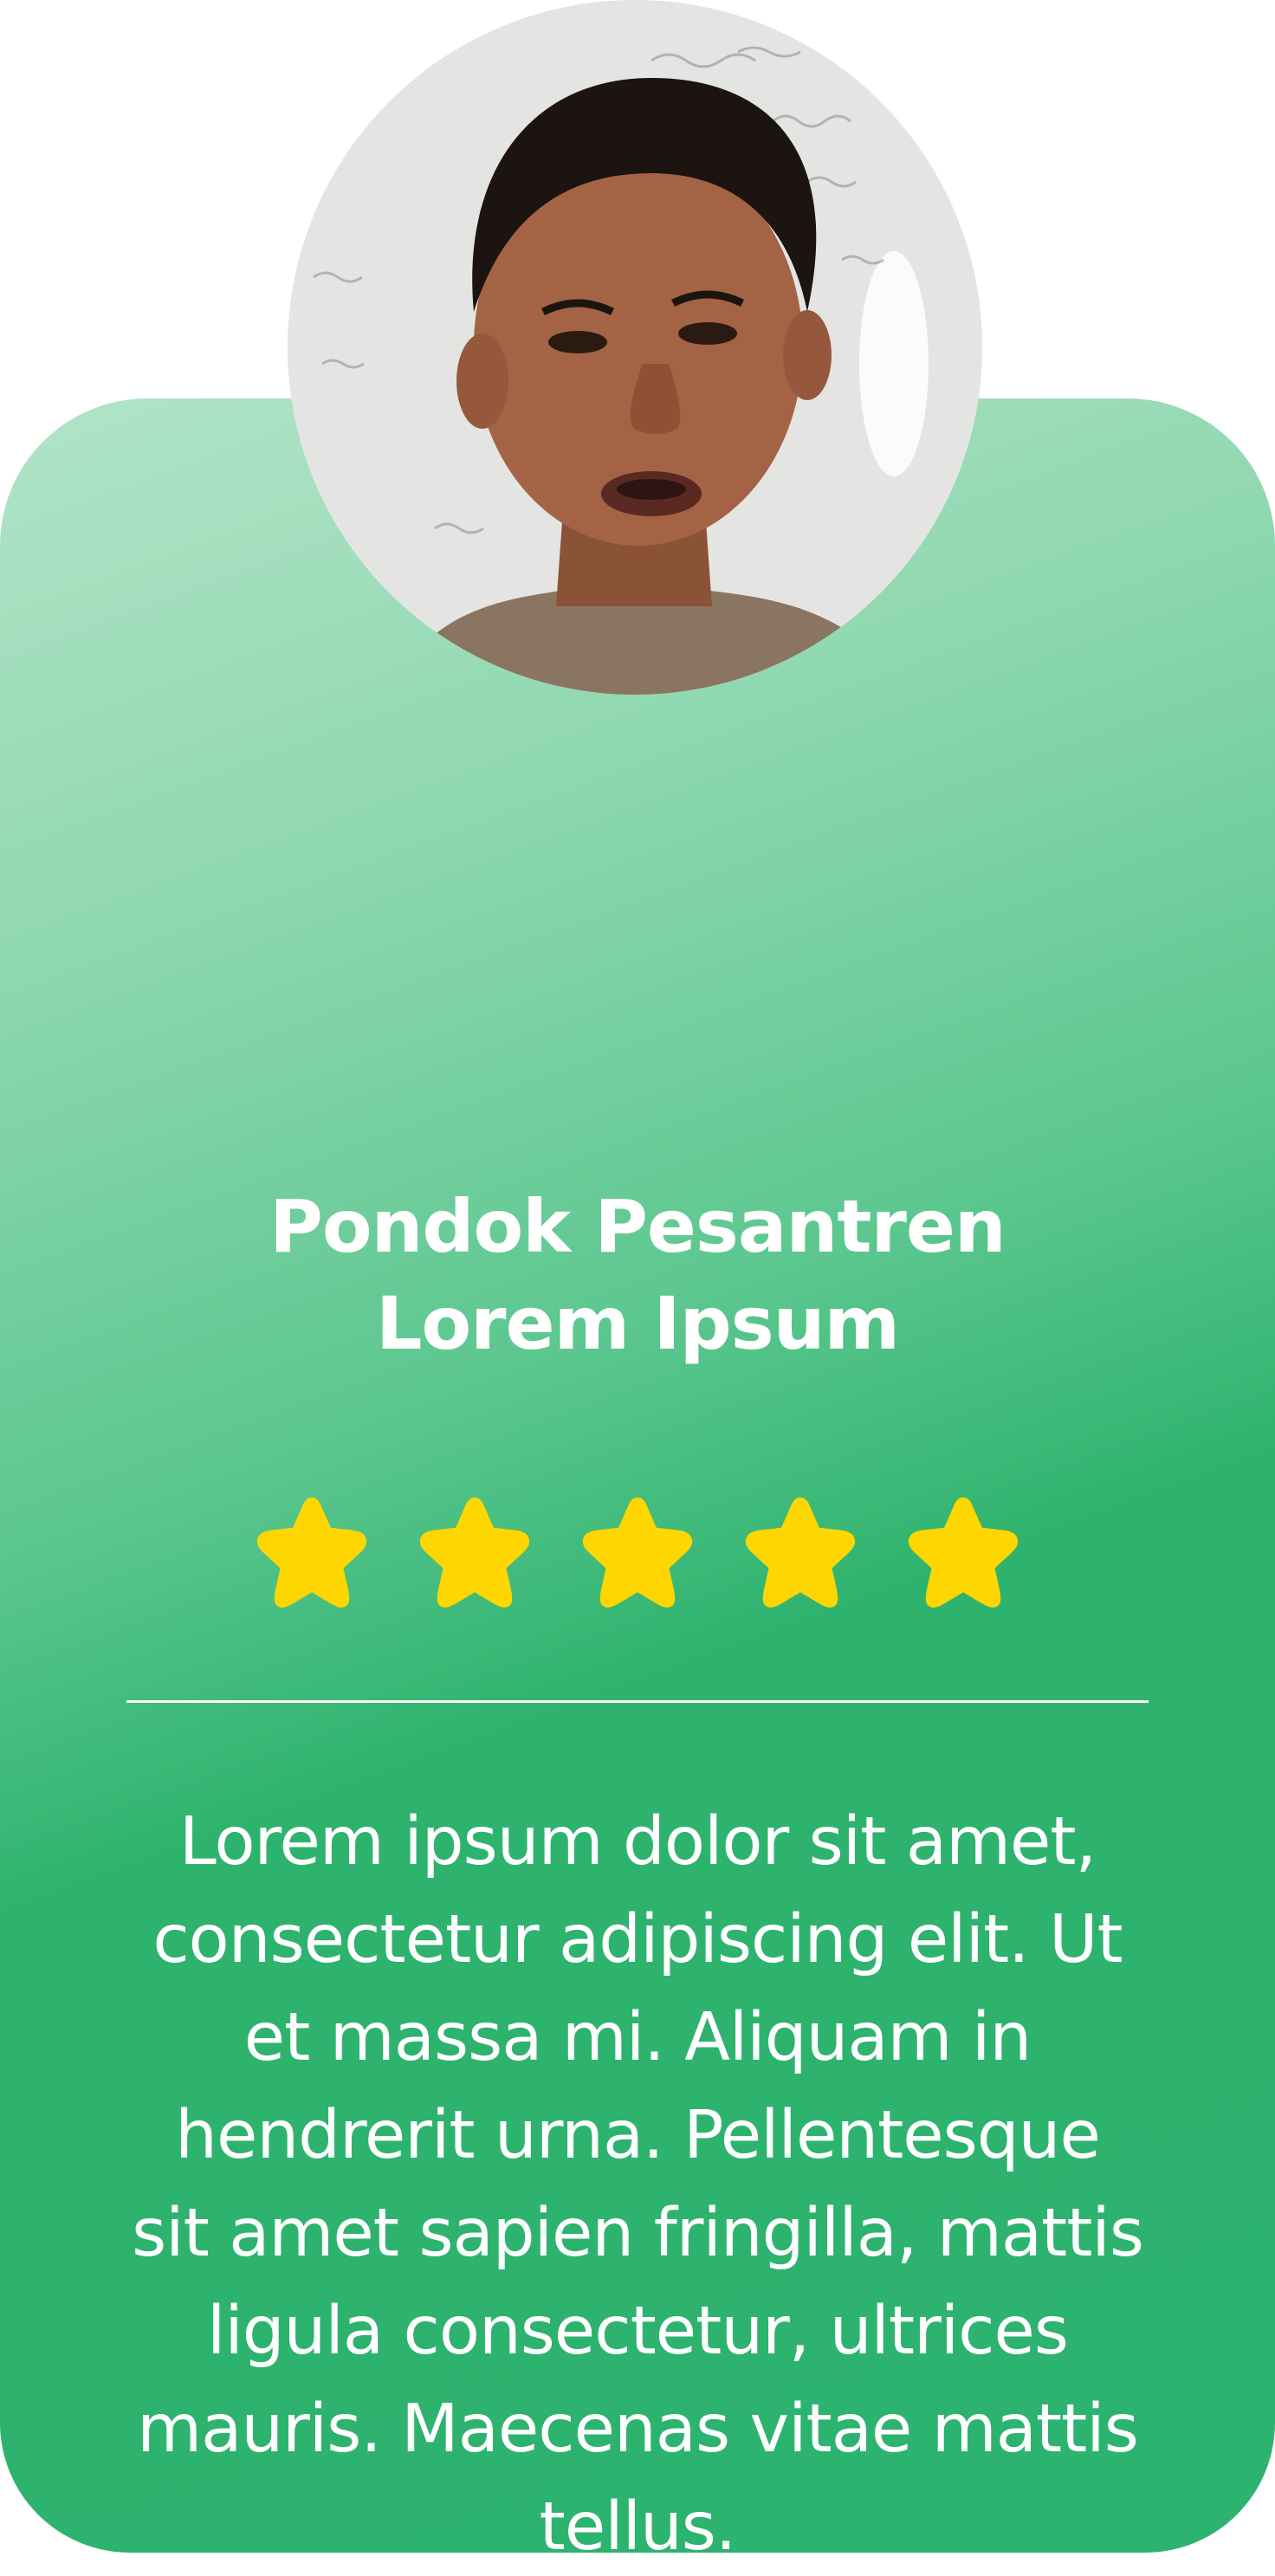 The image size is (1275, 2576). I want to click on avatar, so click(635, 347).